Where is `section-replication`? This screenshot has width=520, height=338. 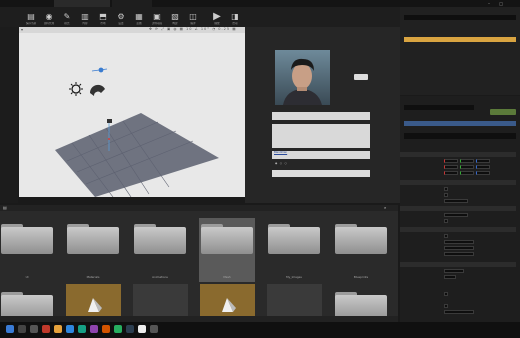 section-replication is located at coordinates (458, 208).